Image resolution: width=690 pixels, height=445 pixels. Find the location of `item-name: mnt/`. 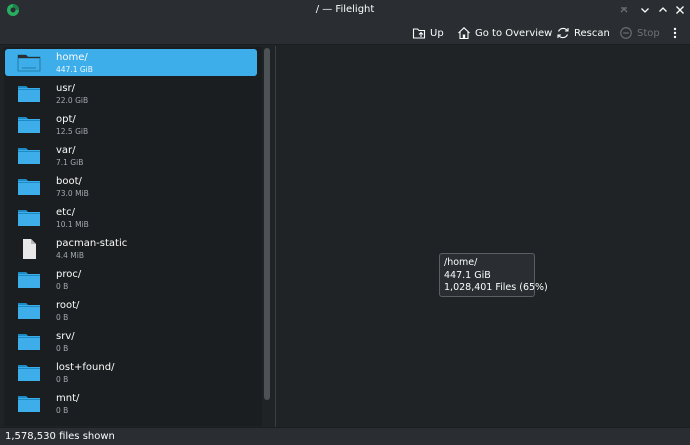

item-name: mnt/ is located at coordinates (68, 398).